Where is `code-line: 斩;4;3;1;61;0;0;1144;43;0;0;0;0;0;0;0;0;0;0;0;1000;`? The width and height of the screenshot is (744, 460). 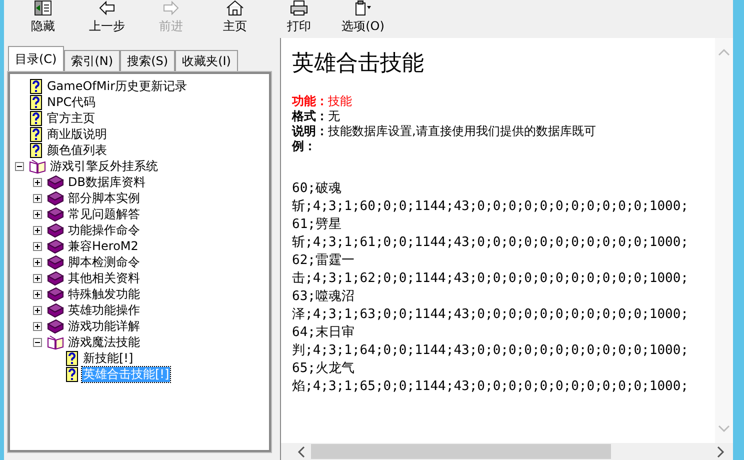 code-line: 斩;4;3;1;61;0;0;1144;43;0;0;0;0;0;0;0;0;0;0;0;1000; is located at coordinates (491, 243).